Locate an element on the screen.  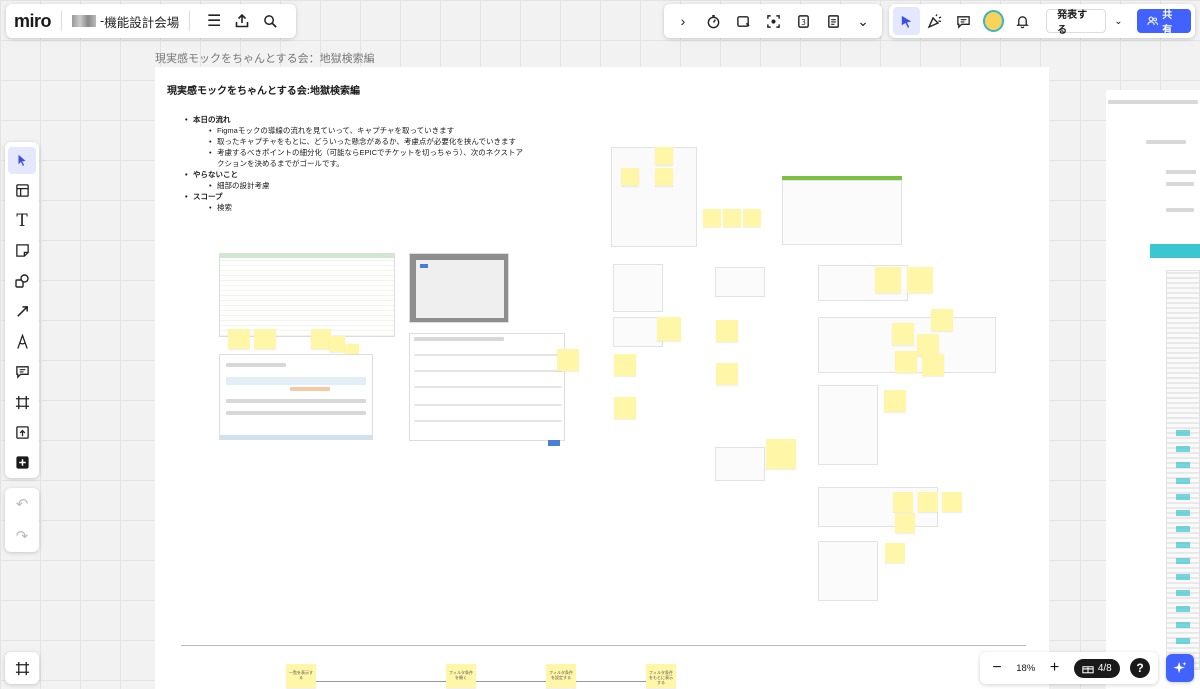
card-icon is located at coordinates (743, 21).